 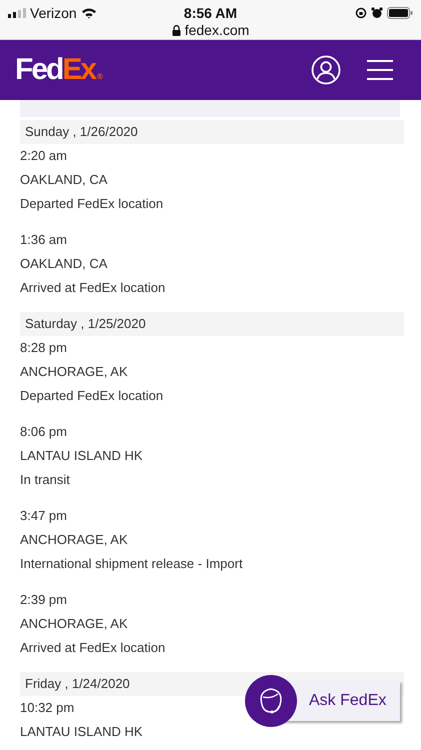 What do you see at coordinates (43, 240) in the screenshot?
I see `event-time: 1:36 am` at bounding box center [43, 240].